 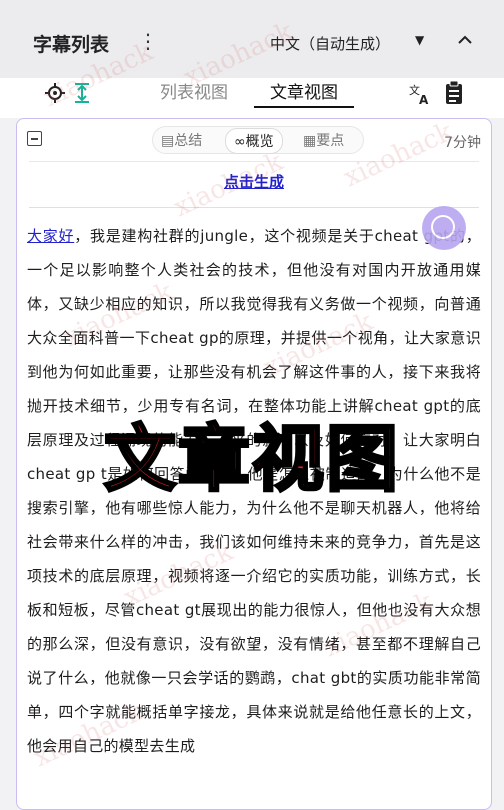 I want to click on view-toolbar: 列表视图 文章视图 文 A, so click(x=252, y=98).